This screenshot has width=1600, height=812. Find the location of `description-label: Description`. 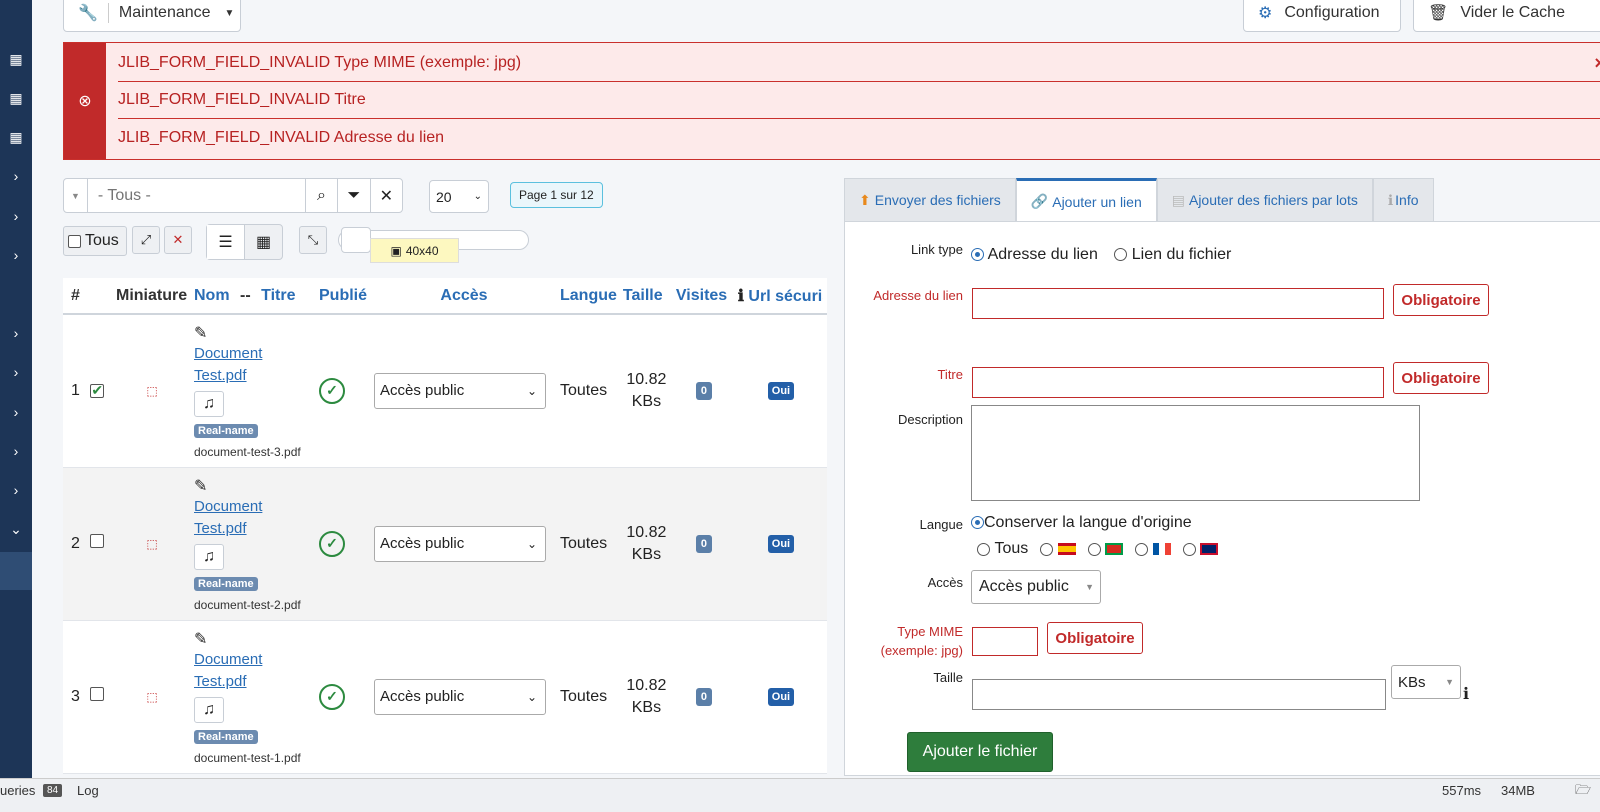

description-label: Description is located at coordinates (930, 419).